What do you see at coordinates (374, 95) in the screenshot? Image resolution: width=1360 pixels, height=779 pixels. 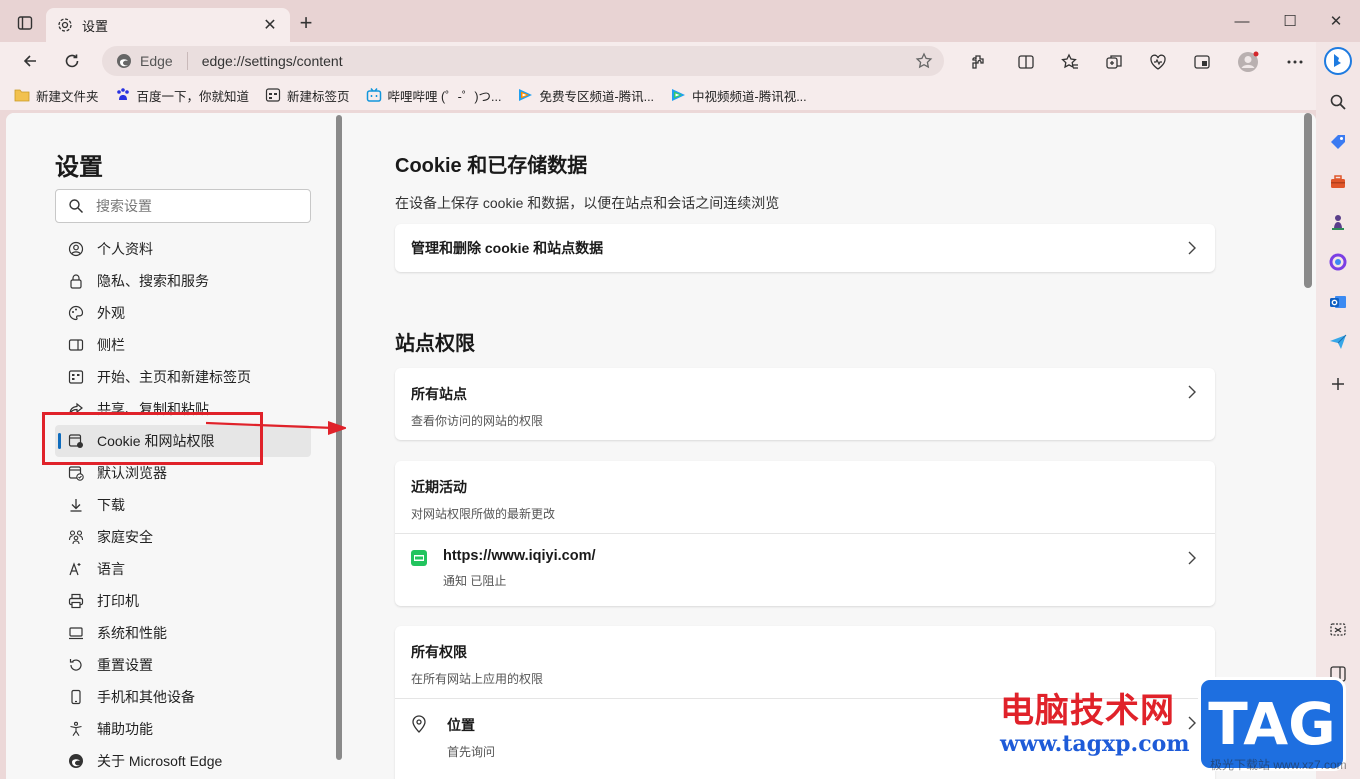 I see `bilibili-icon` at bounding box center [374, 95].